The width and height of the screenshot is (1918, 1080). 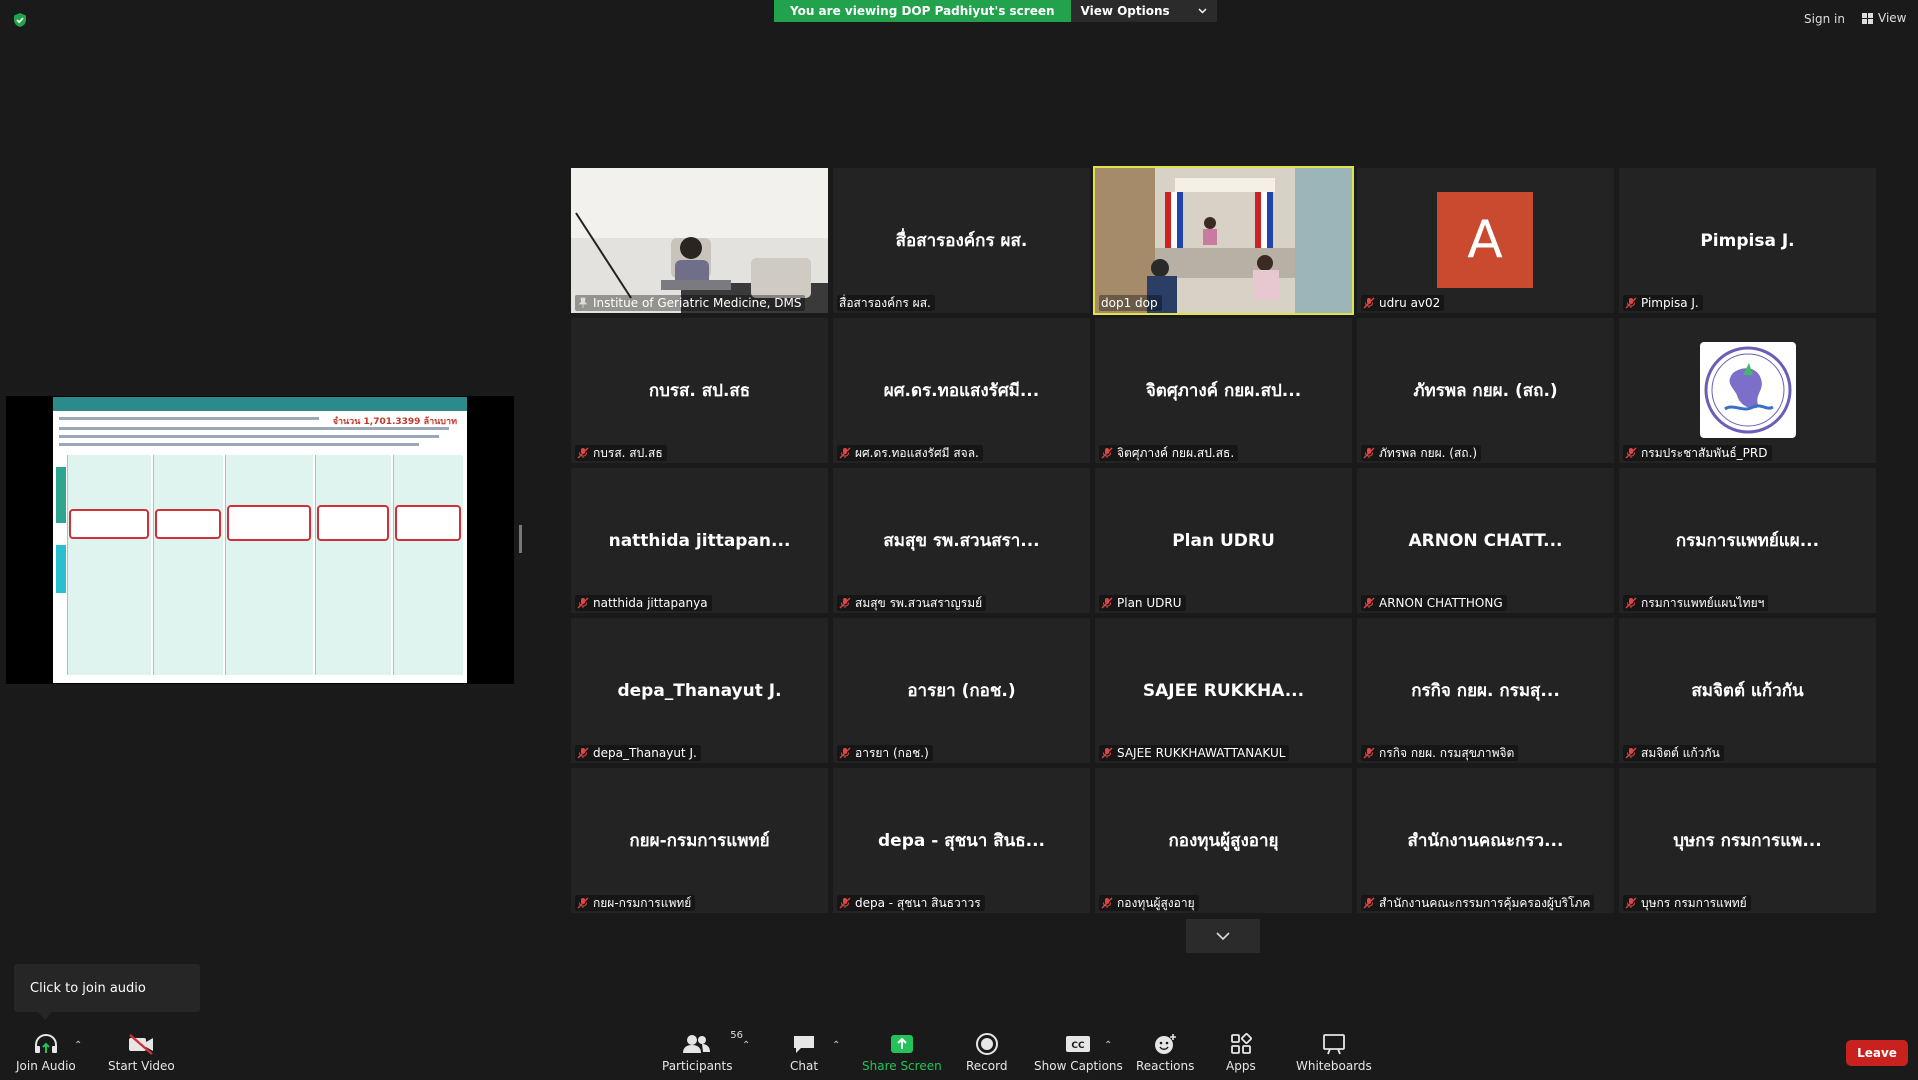 I want to click on participants-button: 56 Participants, so click(x=702, y=1051).